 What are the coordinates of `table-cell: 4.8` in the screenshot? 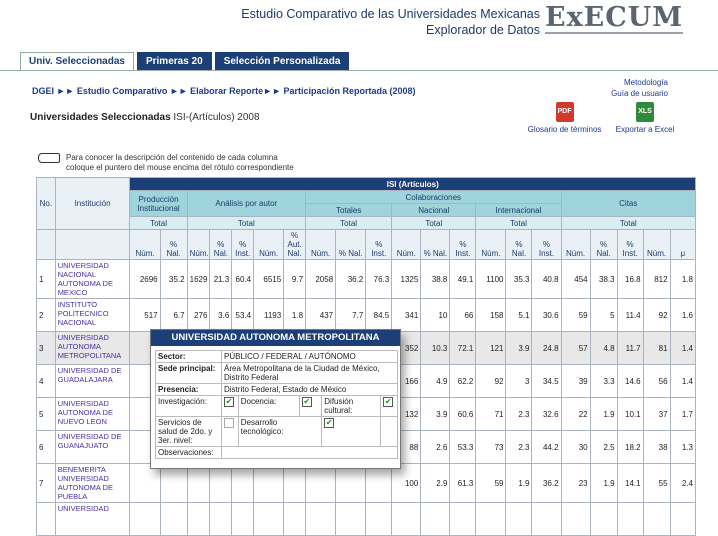 It's located at (603, 348).